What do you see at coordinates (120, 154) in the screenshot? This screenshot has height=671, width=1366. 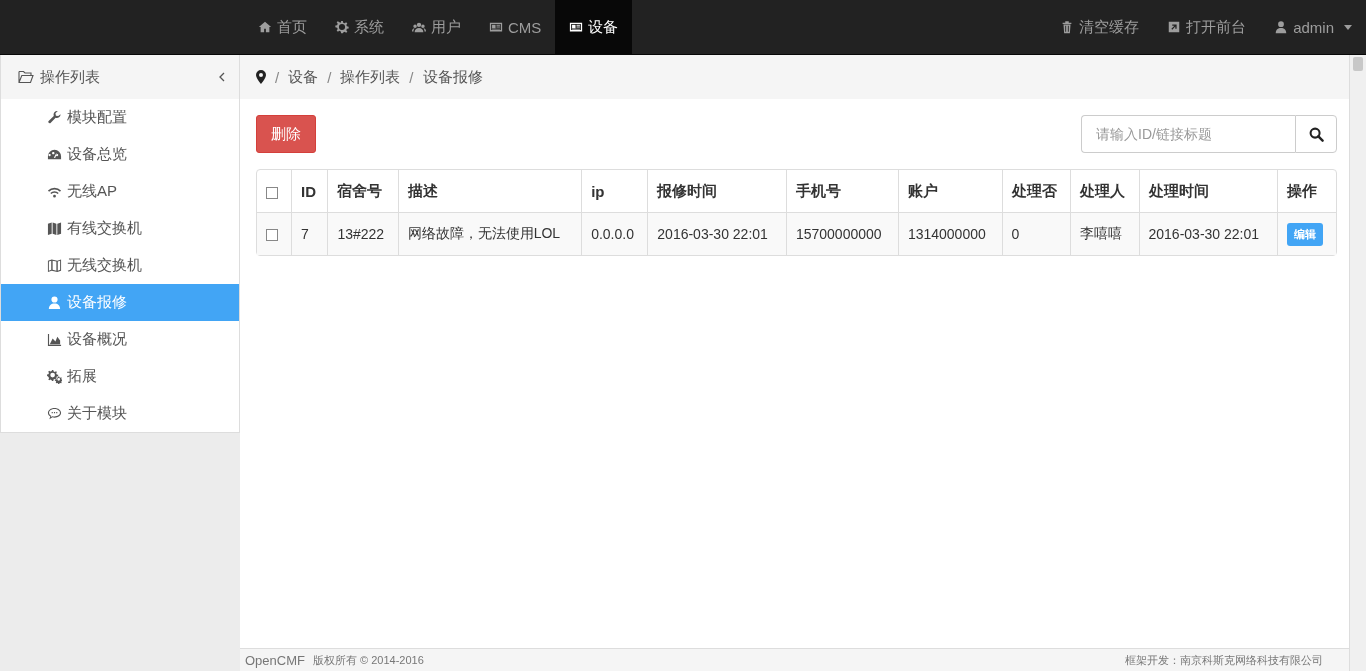 I see `sidebar-item: 设备总览` at bounding box center [120, 154].